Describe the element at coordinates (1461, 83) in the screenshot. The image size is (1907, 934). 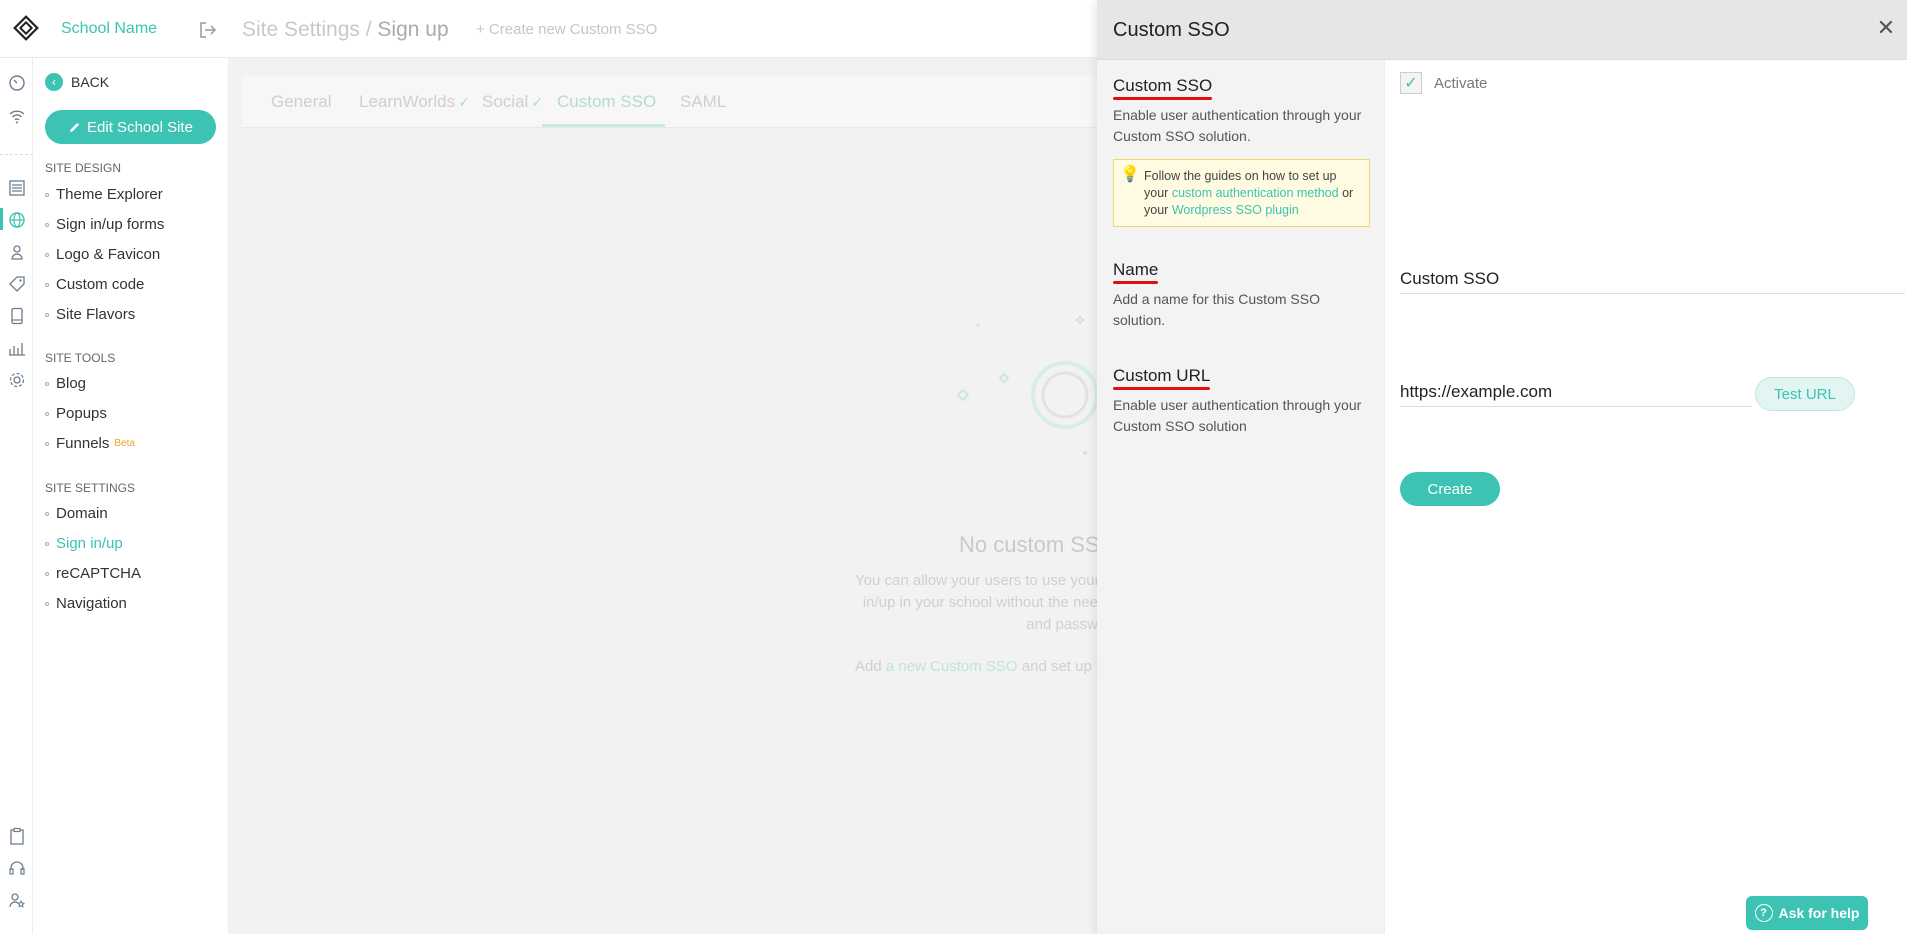
I see `activate-label: Activate` at that location.